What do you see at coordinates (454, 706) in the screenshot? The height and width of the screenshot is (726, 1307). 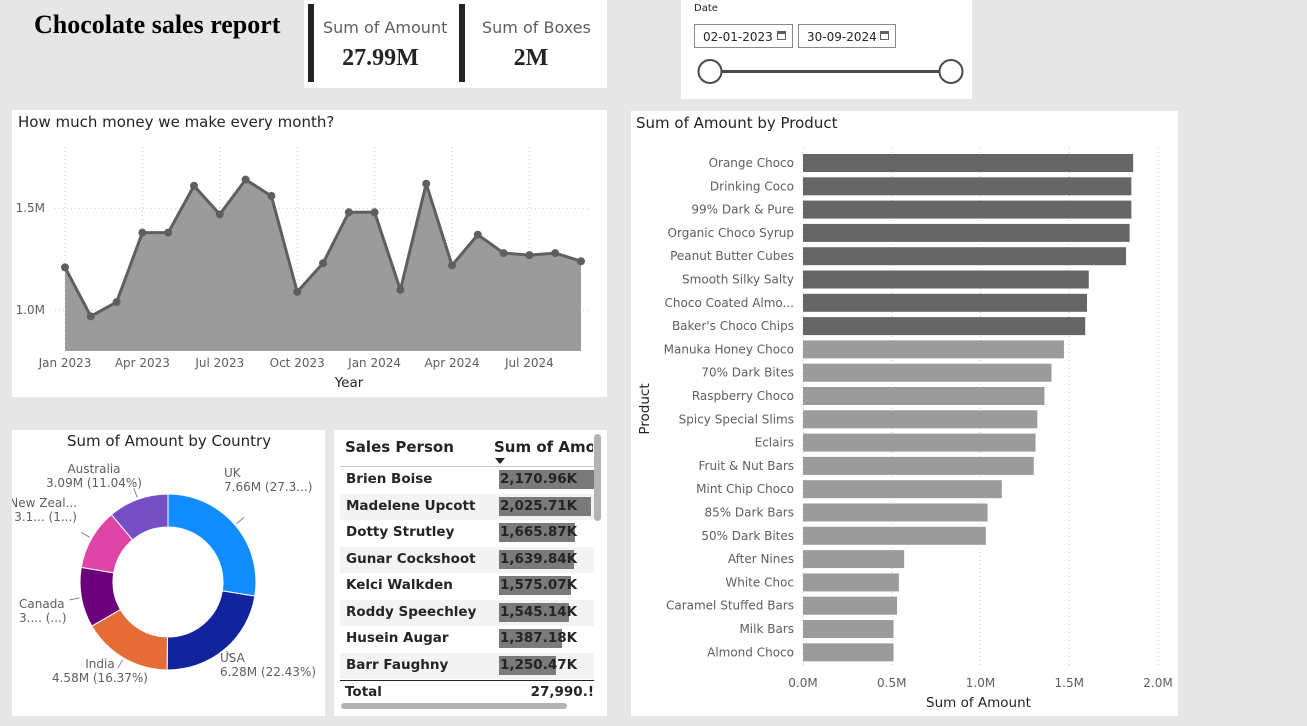 I see `horizontal-scrollbar` at bounding box center [454, 706].